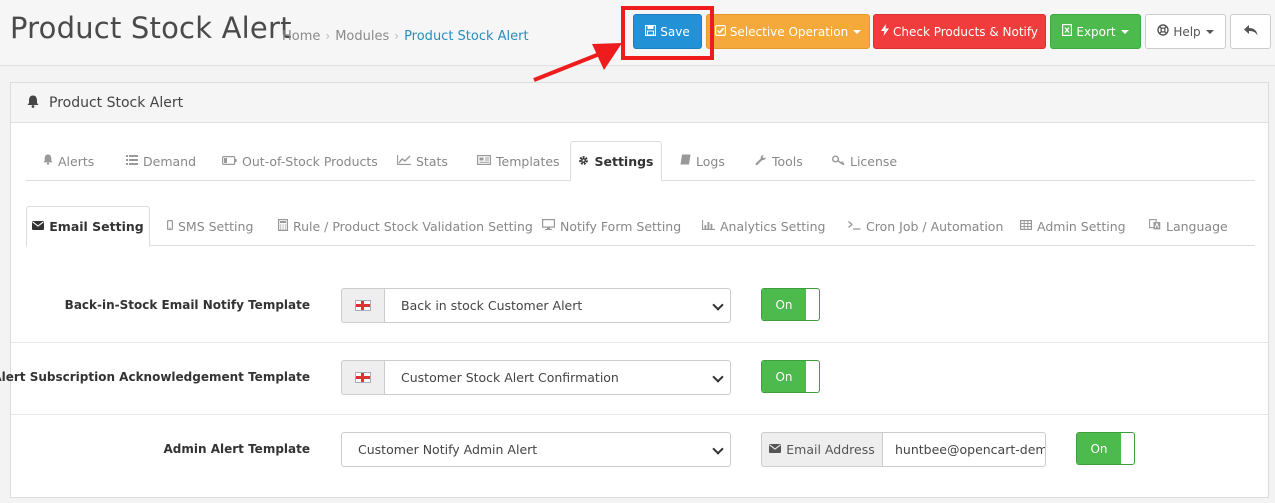 The image size is (1275, 503). I want to click on tab-notify-form-setting: Notify Form Setting, so click(611, 226).